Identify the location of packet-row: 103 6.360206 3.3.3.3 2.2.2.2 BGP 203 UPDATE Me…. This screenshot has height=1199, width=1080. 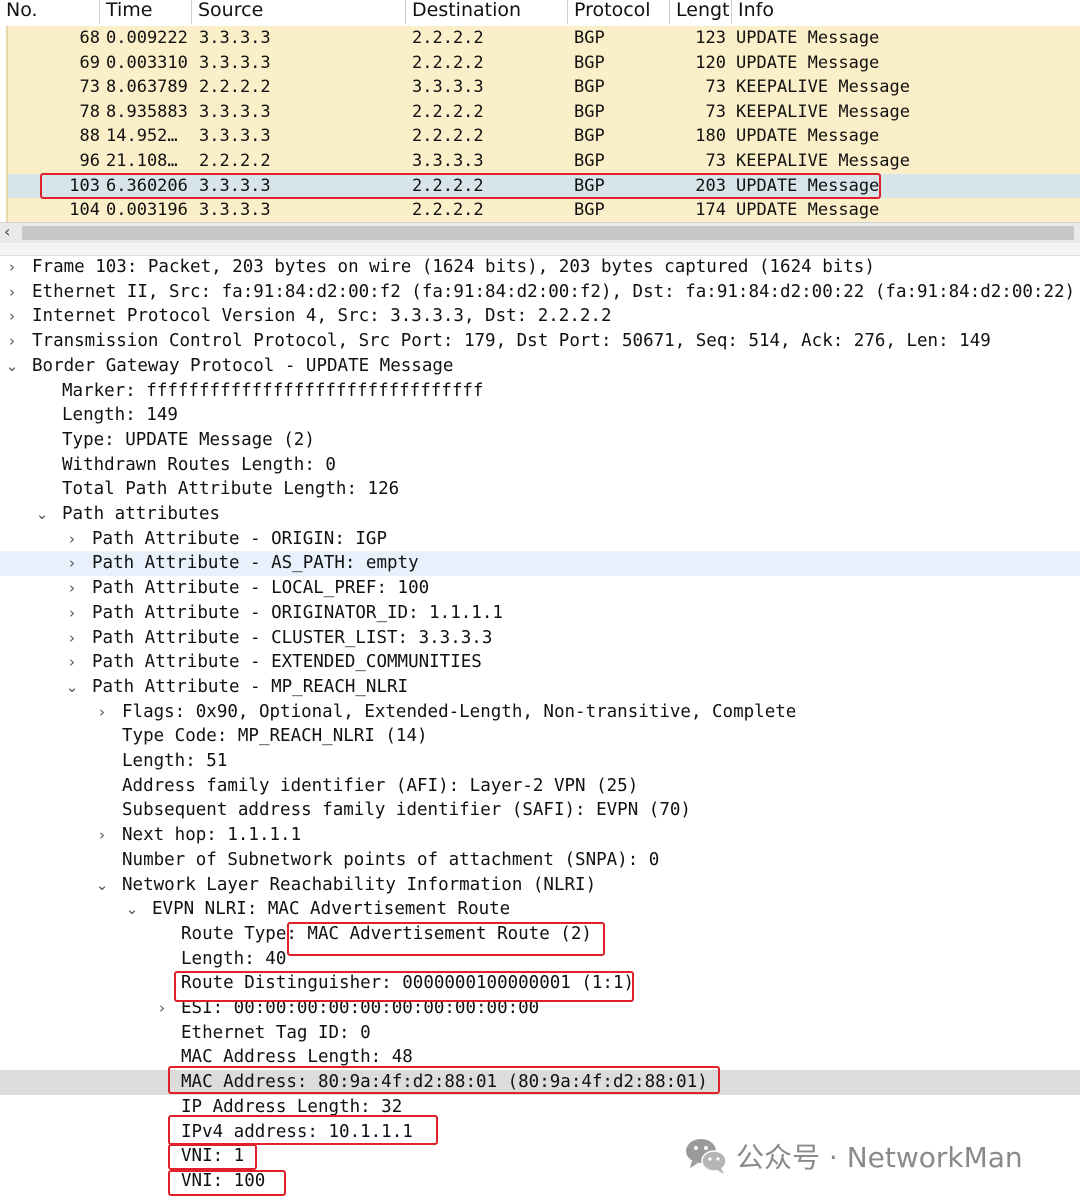
(544, 186).